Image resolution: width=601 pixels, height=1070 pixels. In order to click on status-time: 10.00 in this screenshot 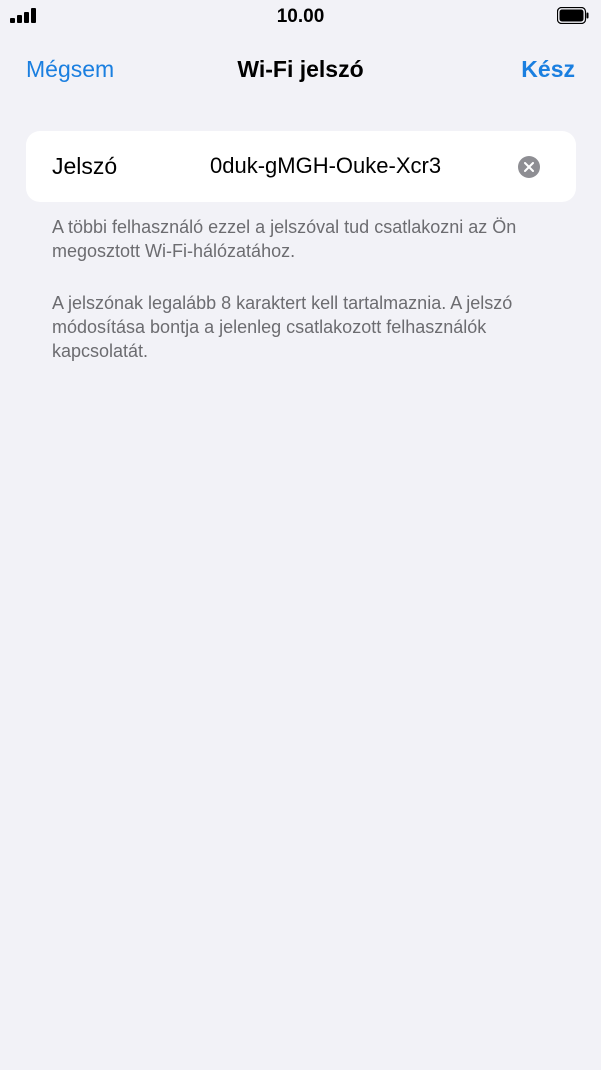, I will do `click(300, 16)`.